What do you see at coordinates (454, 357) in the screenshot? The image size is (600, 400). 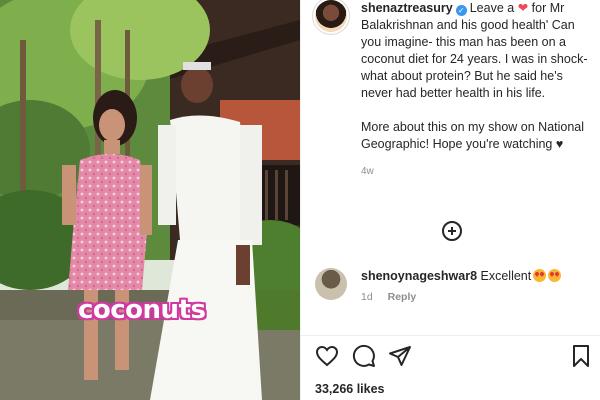 I see `post-actions-bar` at bounding box center [454, 357].